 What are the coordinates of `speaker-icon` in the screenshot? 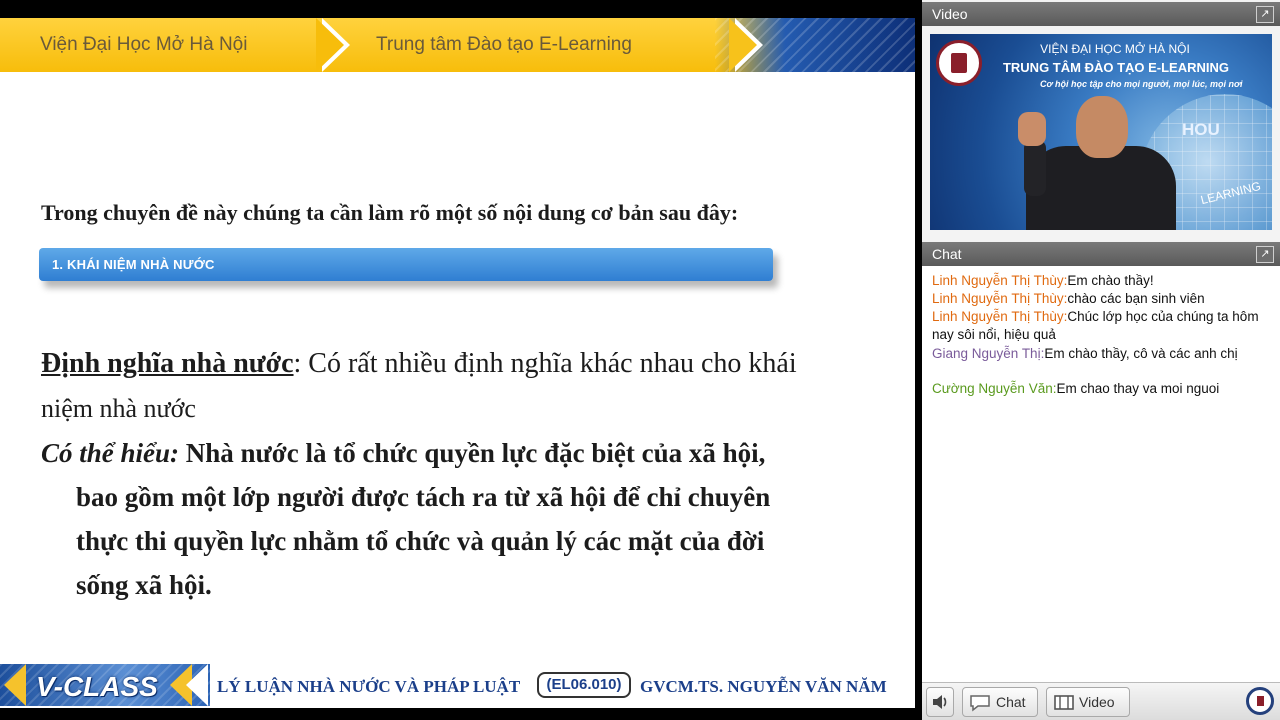 It's located at (940, 702).